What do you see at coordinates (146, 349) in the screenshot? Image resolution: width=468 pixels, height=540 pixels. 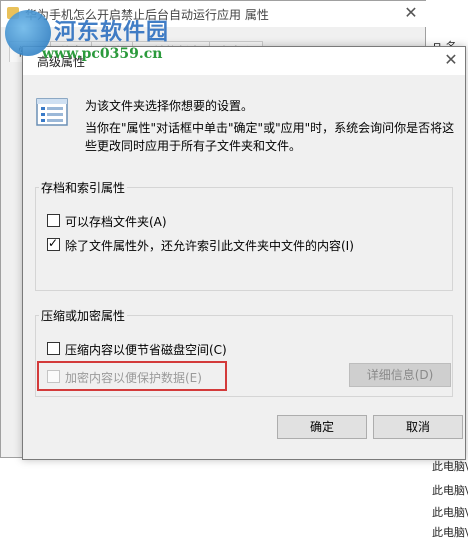 I see `compress-checkbox-label: 压缩内容以便节省磁盘空间(C)` at bounding box center [146, 349].